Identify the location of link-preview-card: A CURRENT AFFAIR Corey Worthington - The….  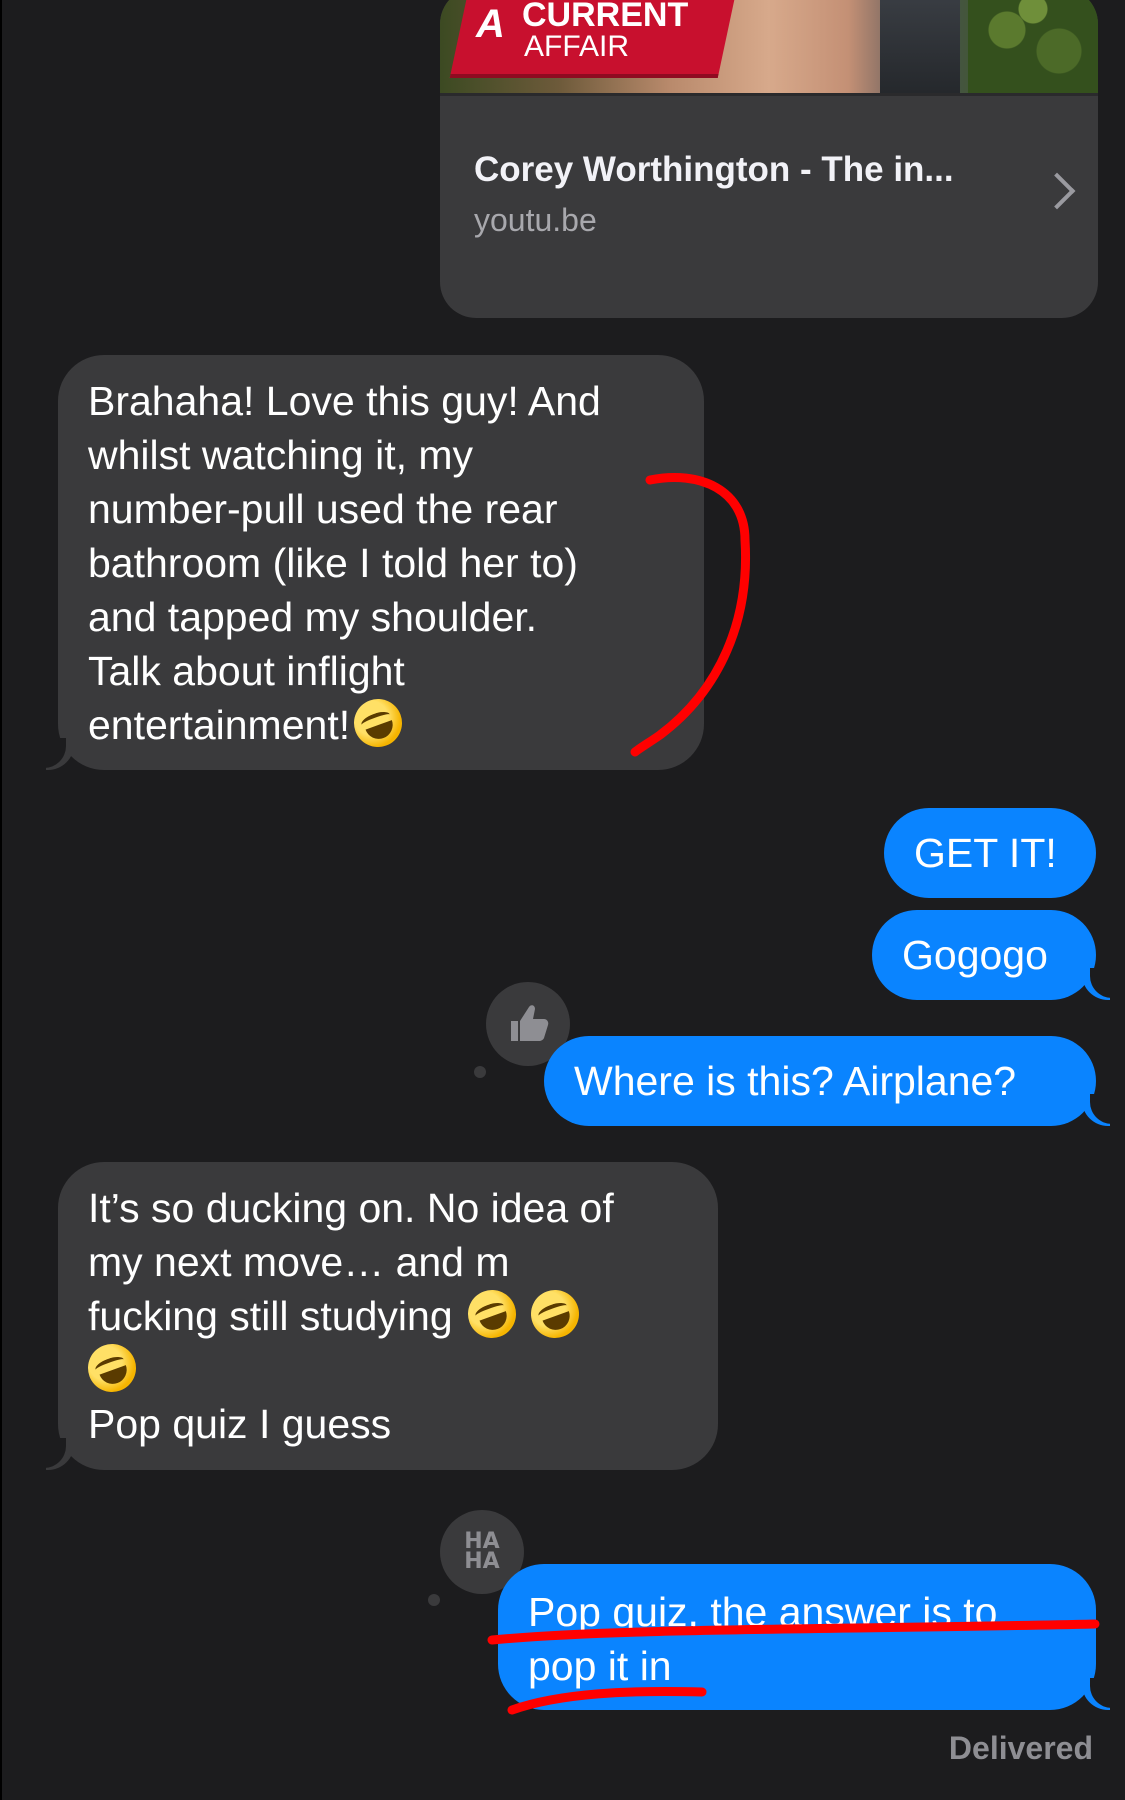
(769, 159).